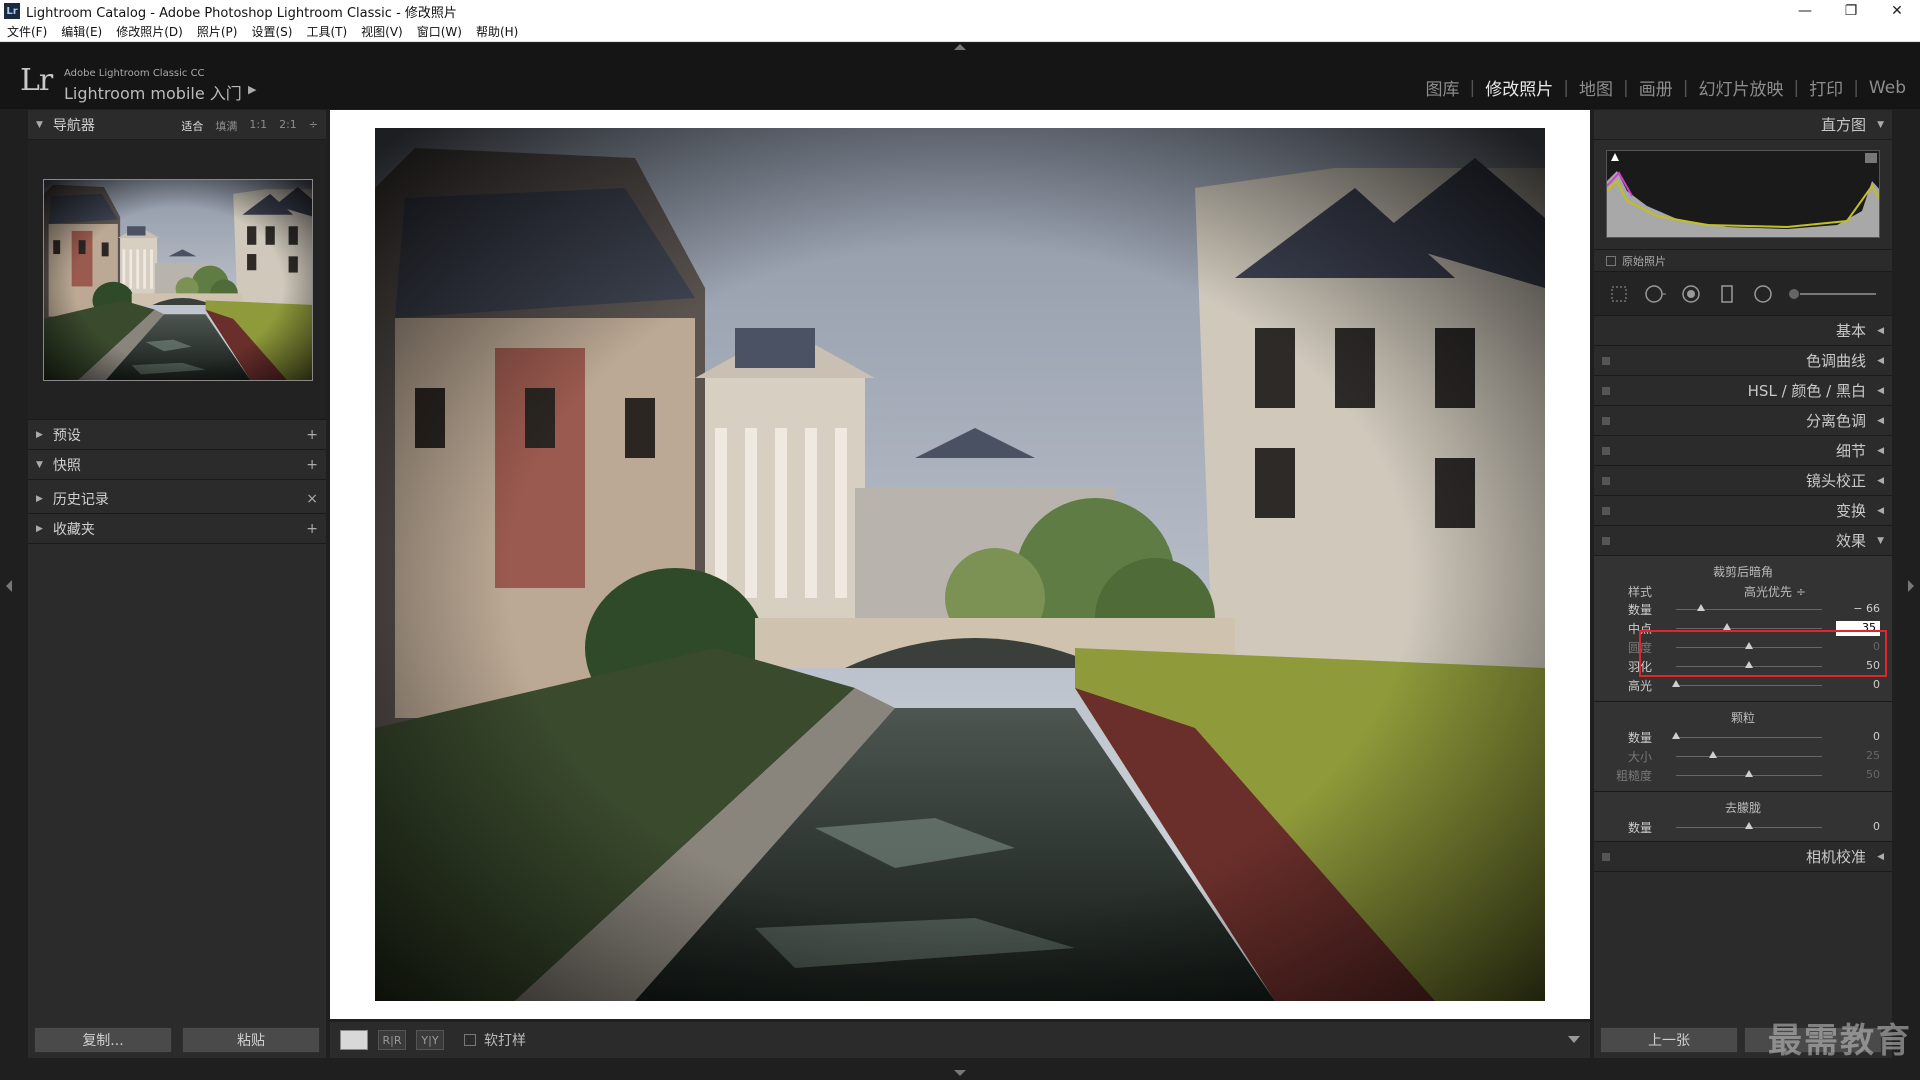 This screenshot has height=1080, width=1920. Describe the element at coordinates (1743, 481) in the screenshot. I see `section-lens-corrections: 镜头校正 ◀` at that location.